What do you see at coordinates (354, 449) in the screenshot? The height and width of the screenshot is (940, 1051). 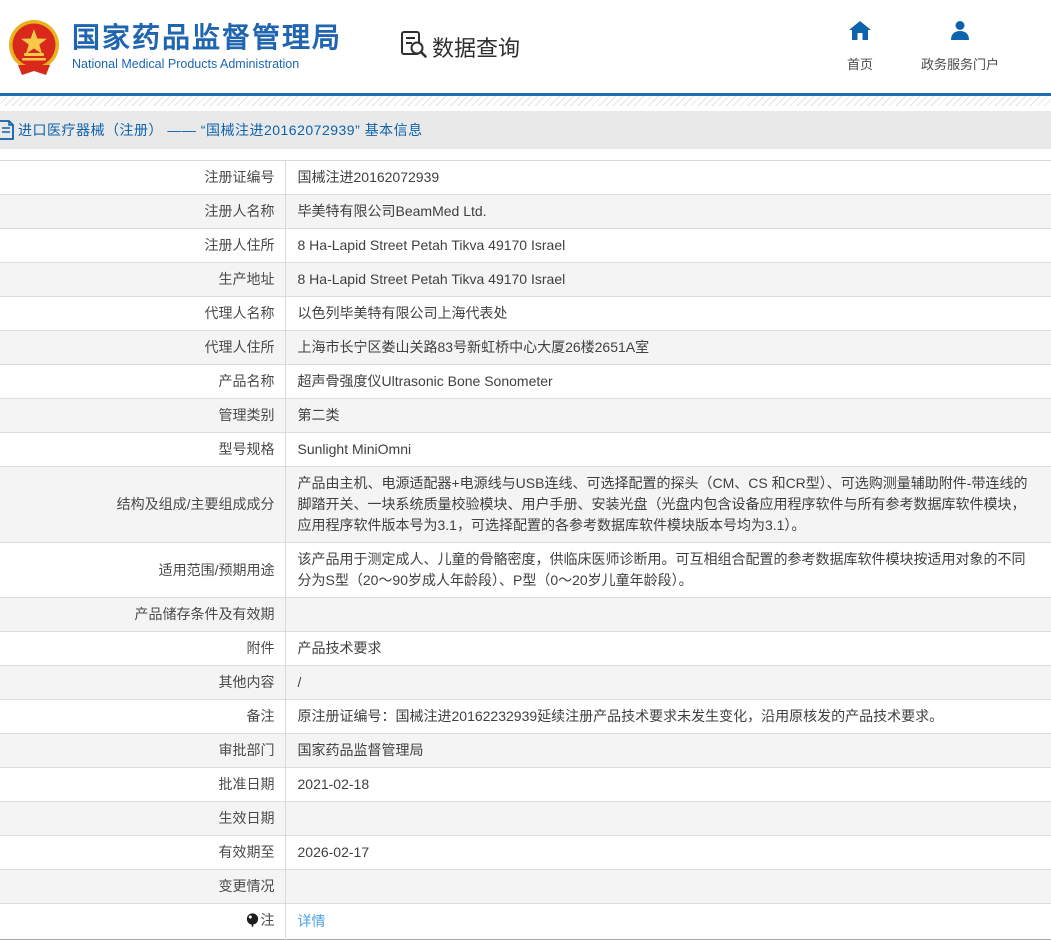 I see `row-value: Sunlight MiniOmni` at bounding box center [354, 449].